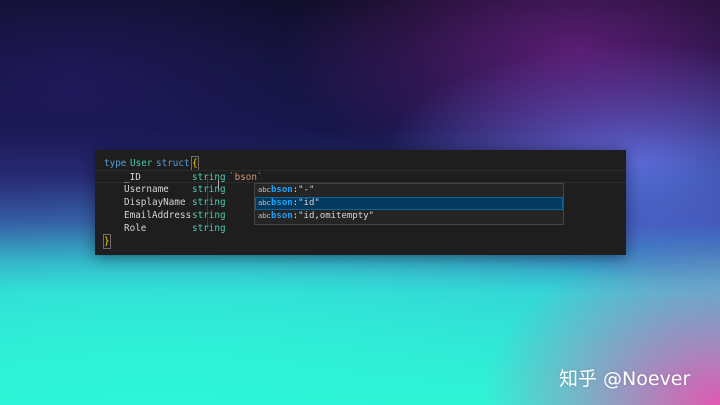 The width and height of the screenshot is (720, 405). What do you see at coordinates (306, 203) in the screenshot?
I see `suggestion-label: :"id"` at bounding box center [306, 203].